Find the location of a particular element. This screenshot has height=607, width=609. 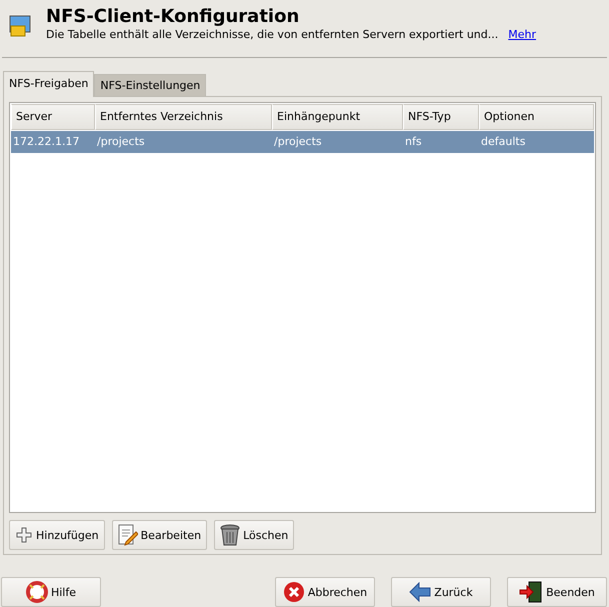

back-button: Zurück is located at coordinates (441, 592).